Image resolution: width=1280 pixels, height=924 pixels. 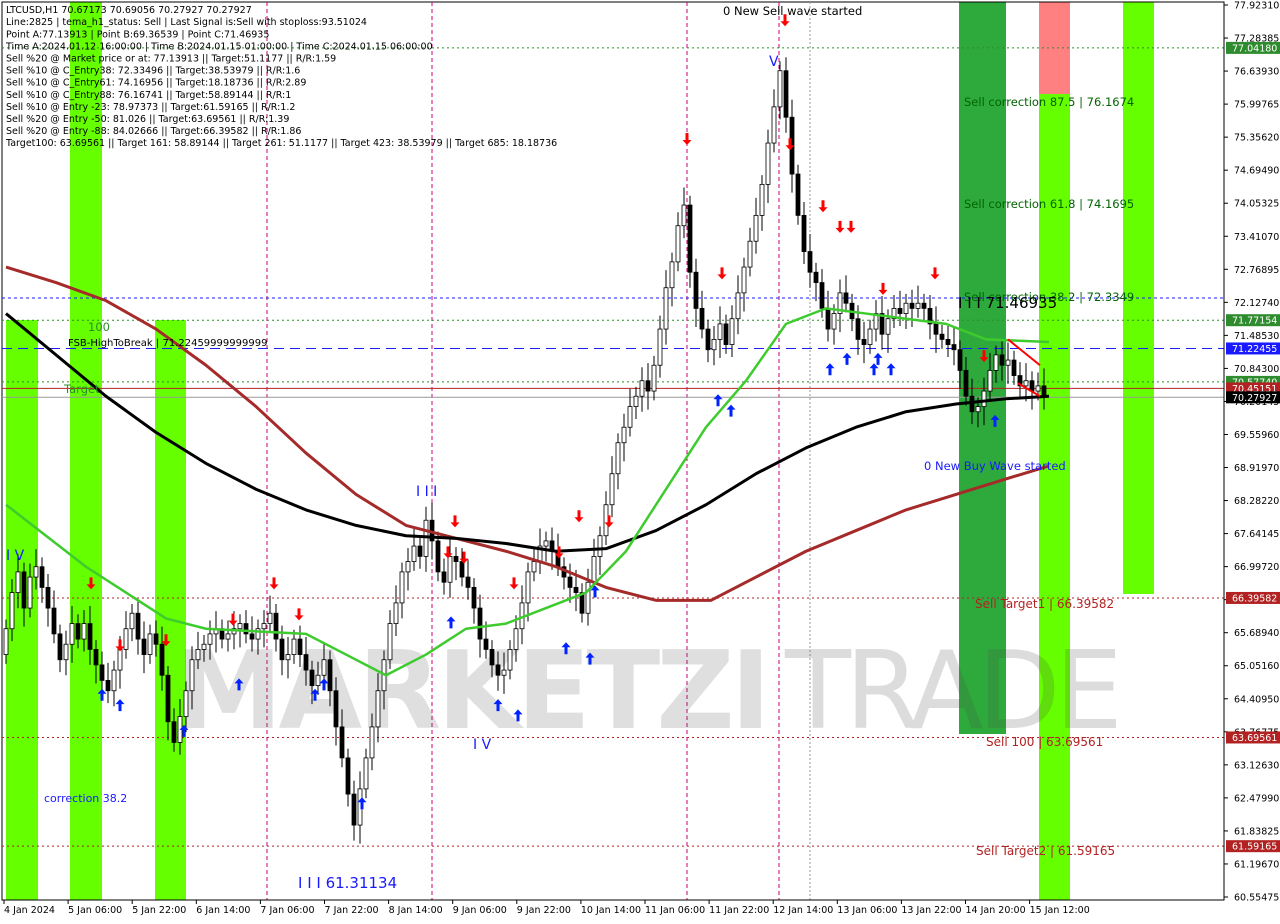 What do you see at coordinates (1256, 138) in the screenshot?
I see `y-tick-label: 75.35620` at bounding box center [1256, 138].